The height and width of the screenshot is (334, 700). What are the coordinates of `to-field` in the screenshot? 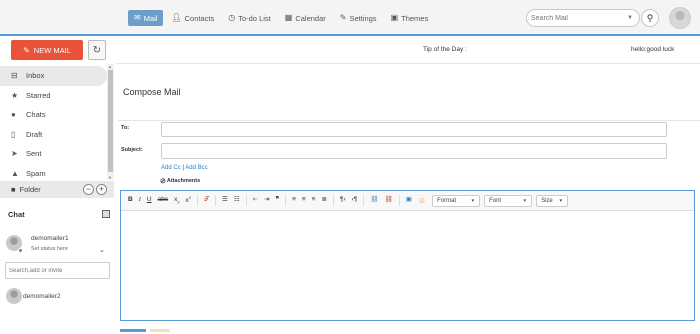 It's located at (414, 129).